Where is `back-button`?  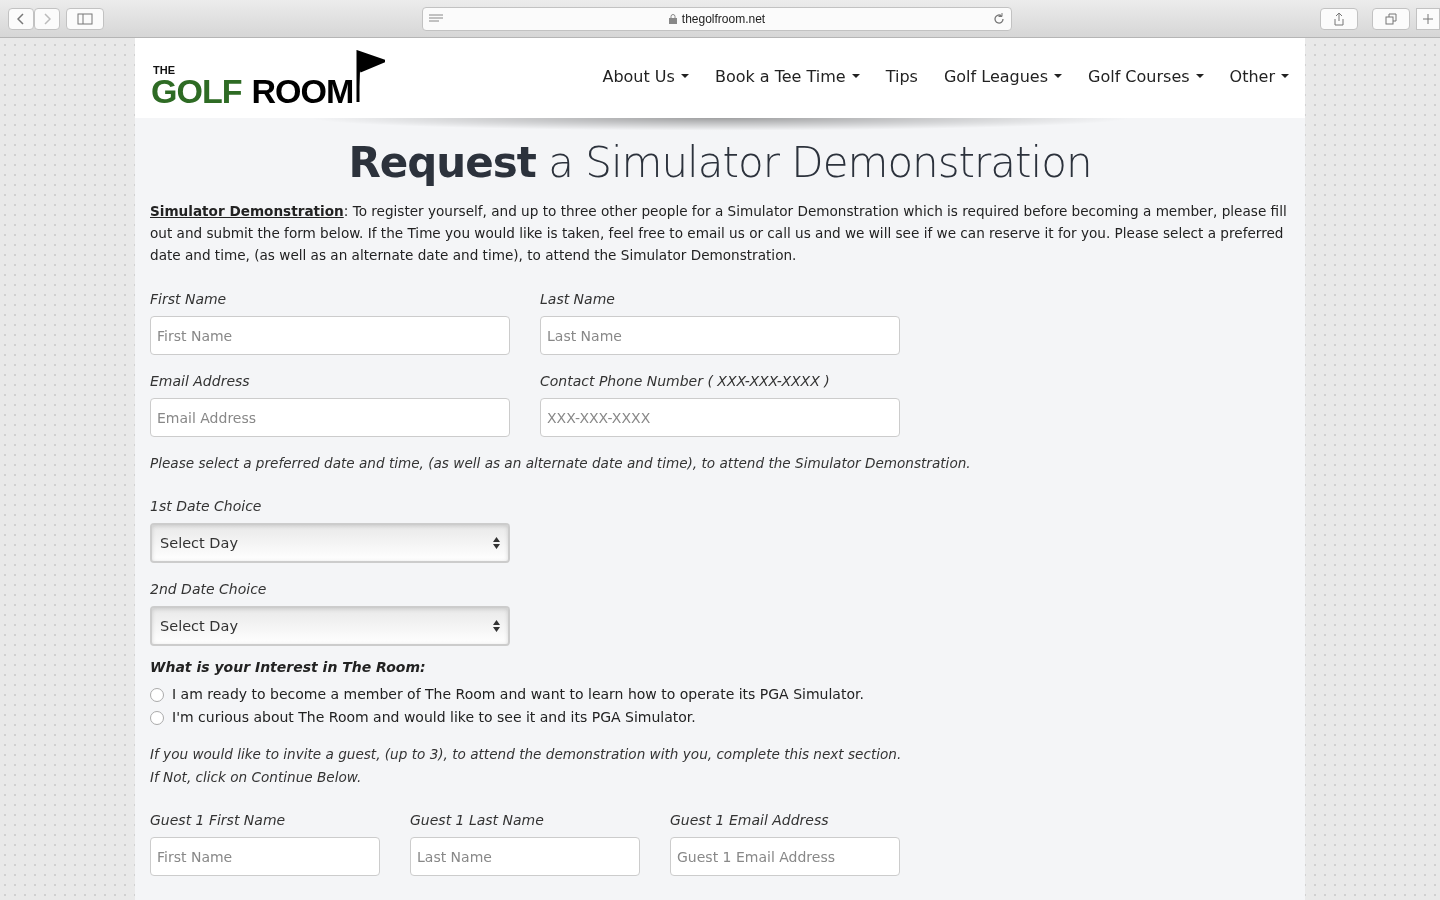
back-button is located at coordinates (21, 18).